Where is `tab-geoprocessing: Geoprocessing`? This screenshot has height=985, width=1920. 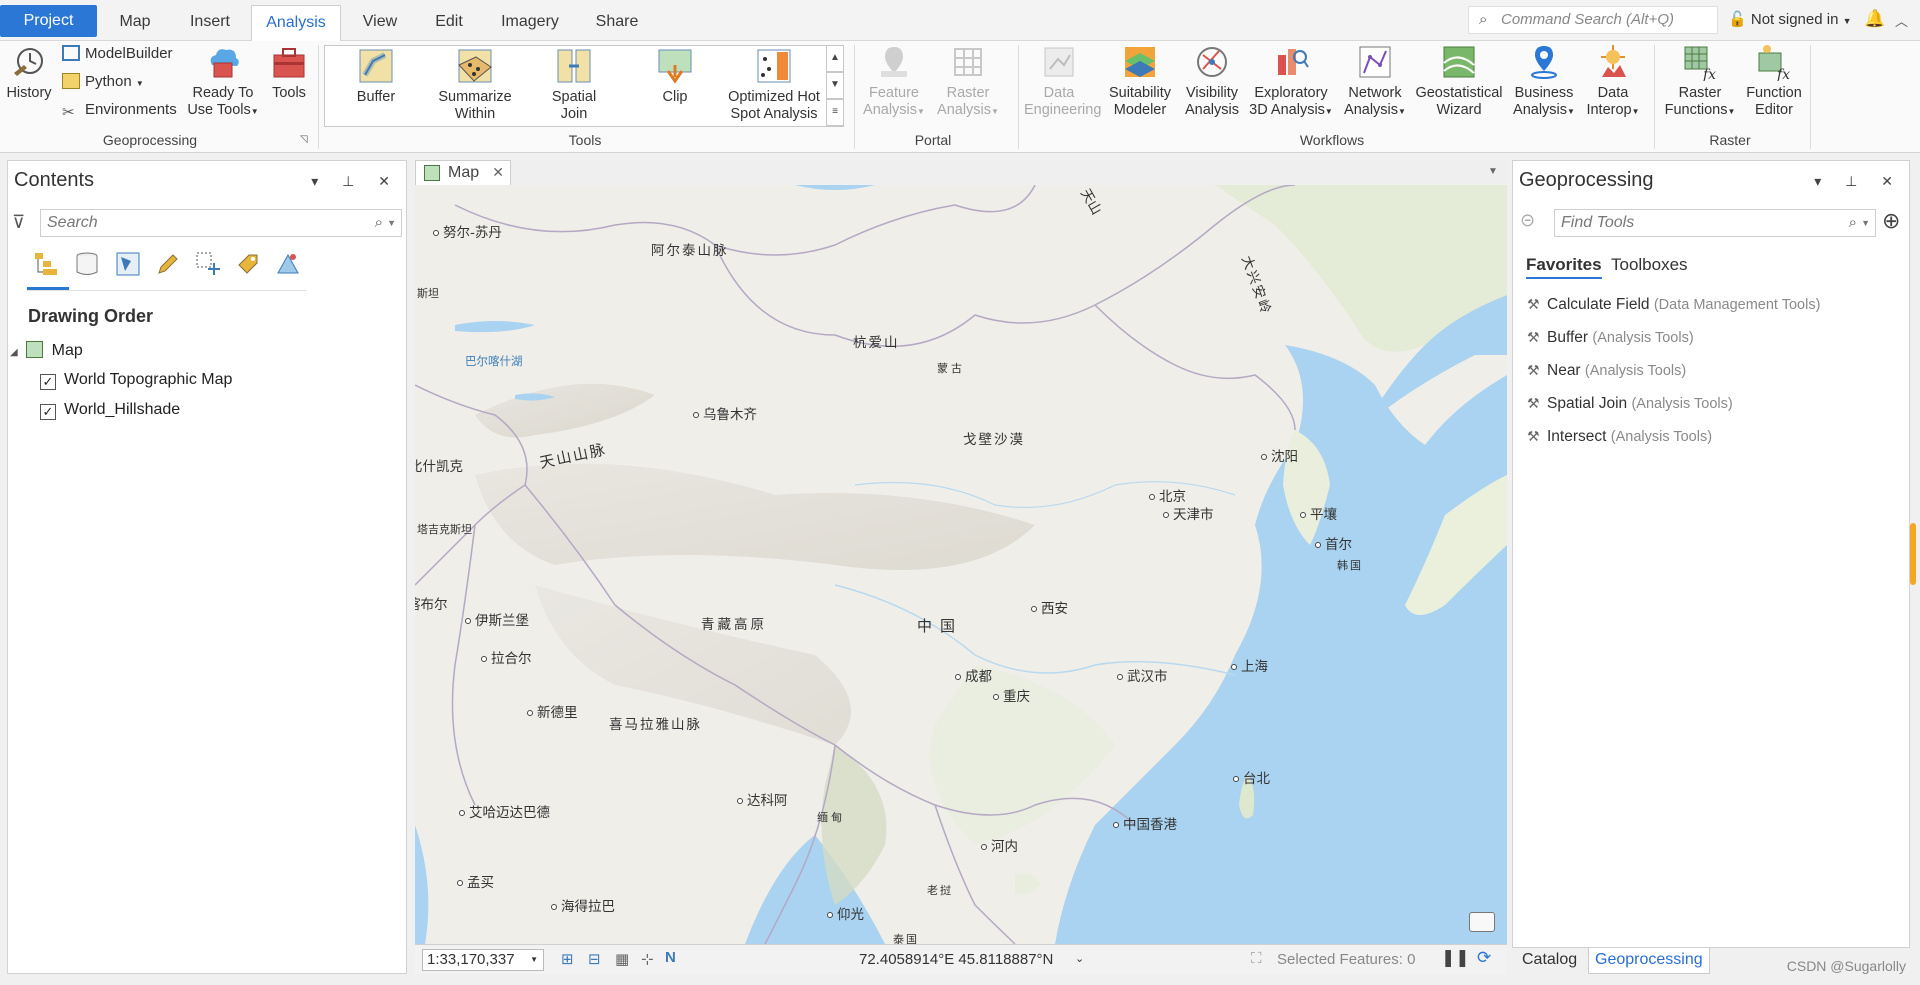 tab-geoprocessing: Geoprocessing is located at coordinates (1649, 961).